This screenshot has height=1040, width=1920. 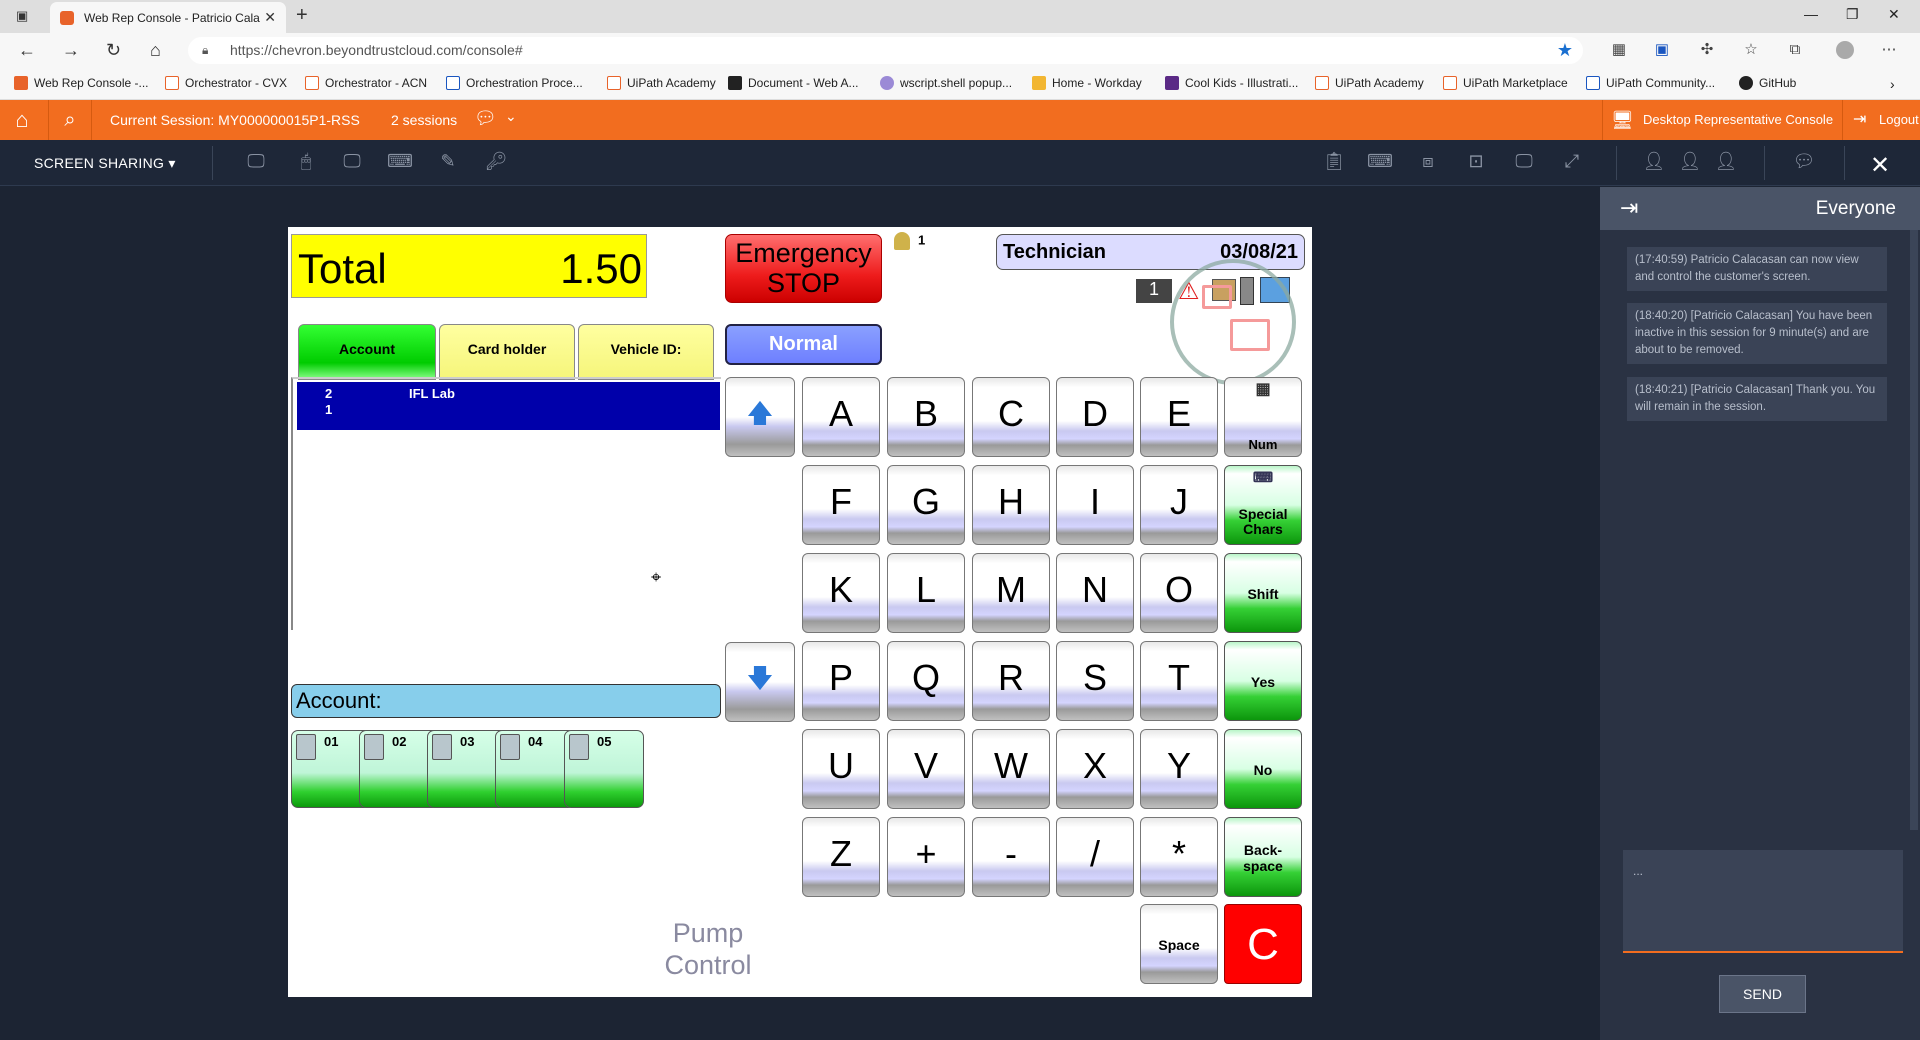 I want to click on bookmark: UiPath Marketplace, so click(x=1505, y=83).